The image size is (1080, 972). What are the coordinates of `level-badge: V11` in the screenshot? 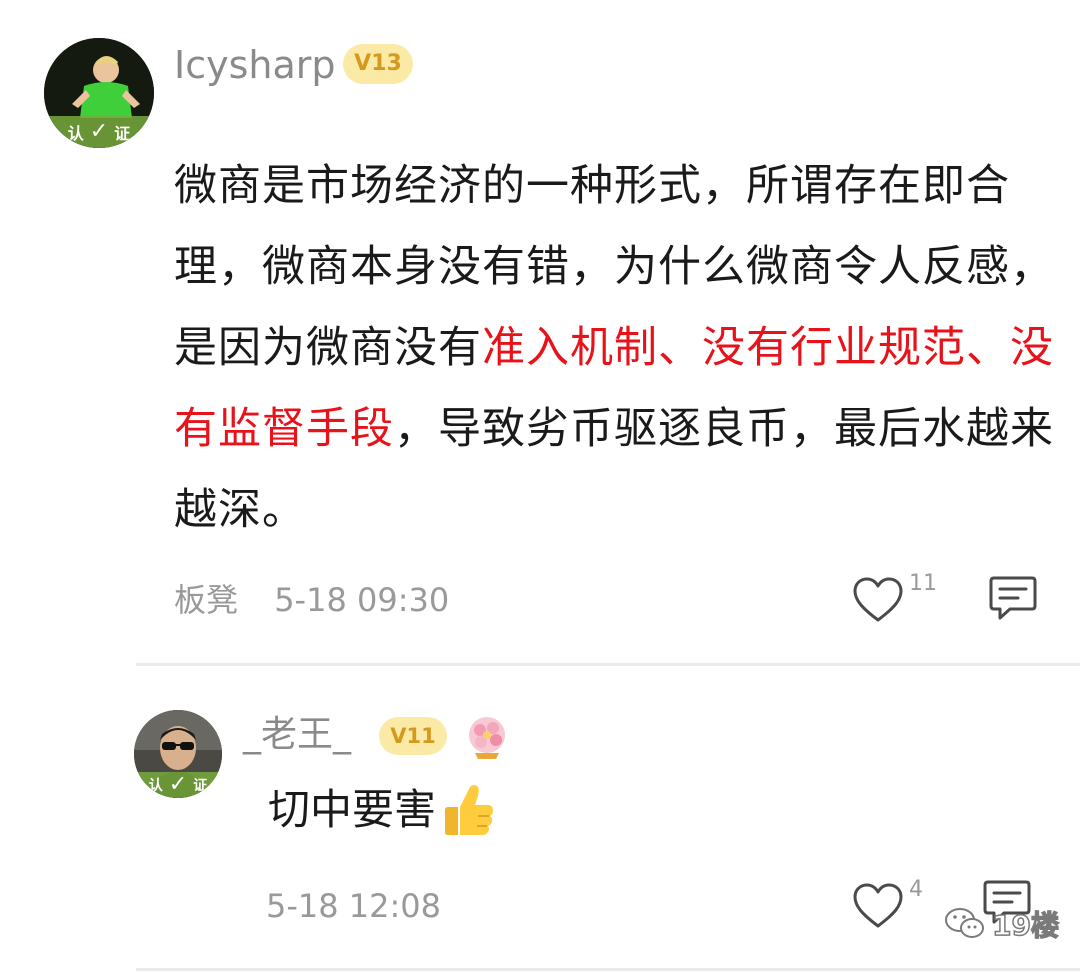 It's located at (413, 736).